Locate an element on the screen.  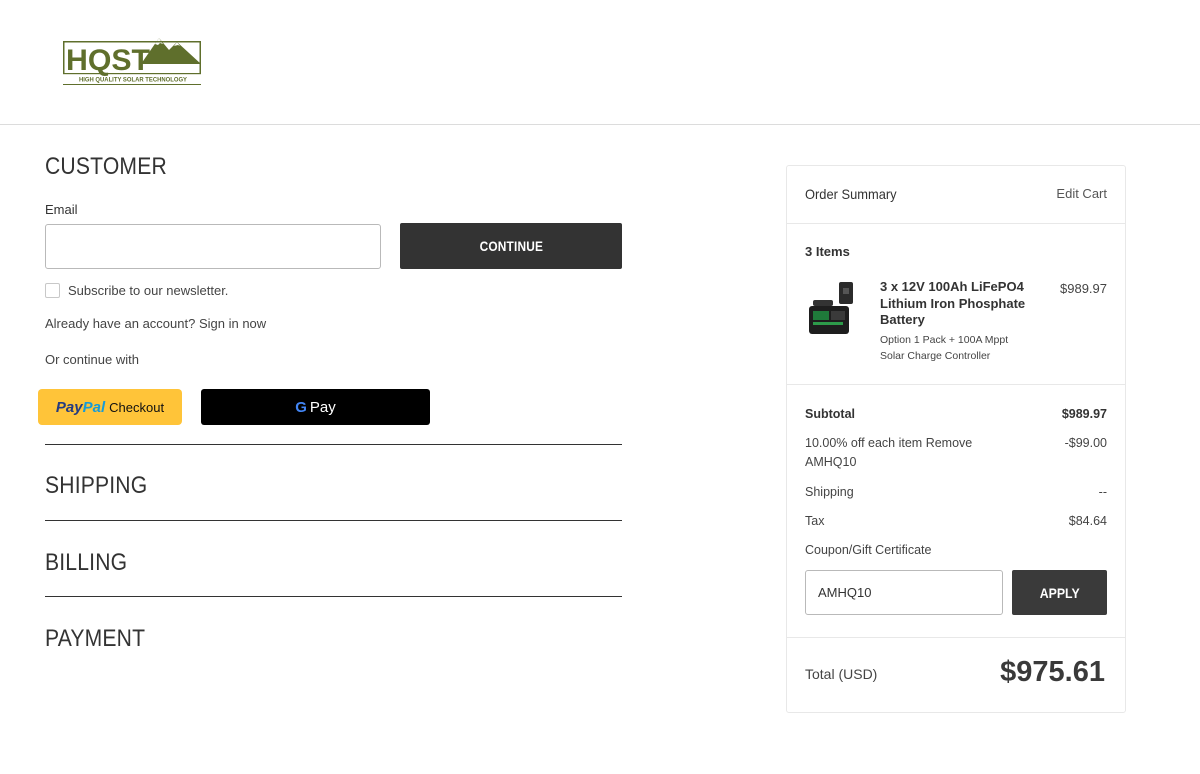
newsletter-option: Subscribe to our newsletter. is located at coordinates (136, 290).